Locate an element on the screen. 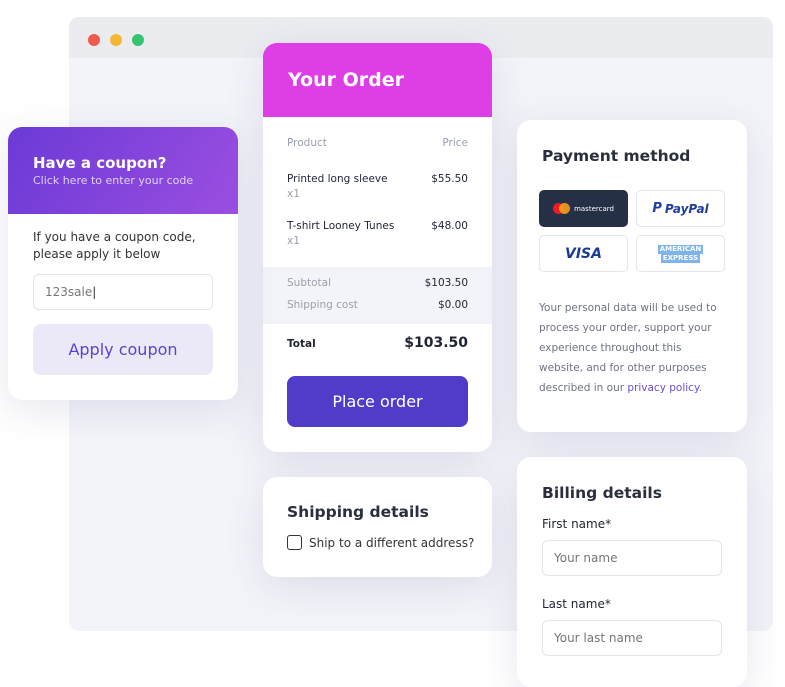 The width and height of the screenshot is (785, 687). order-title: Your Order is located at coordinates (377, 80).